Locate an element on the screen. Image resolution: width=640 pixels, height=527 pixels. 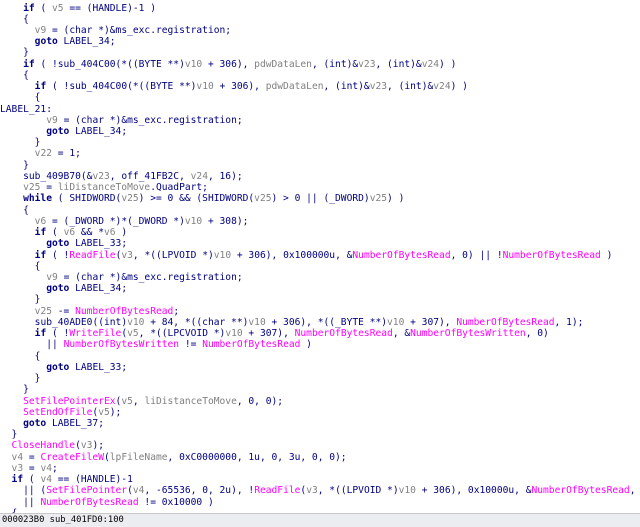
code-line: } is located at coordinates (38, 378).